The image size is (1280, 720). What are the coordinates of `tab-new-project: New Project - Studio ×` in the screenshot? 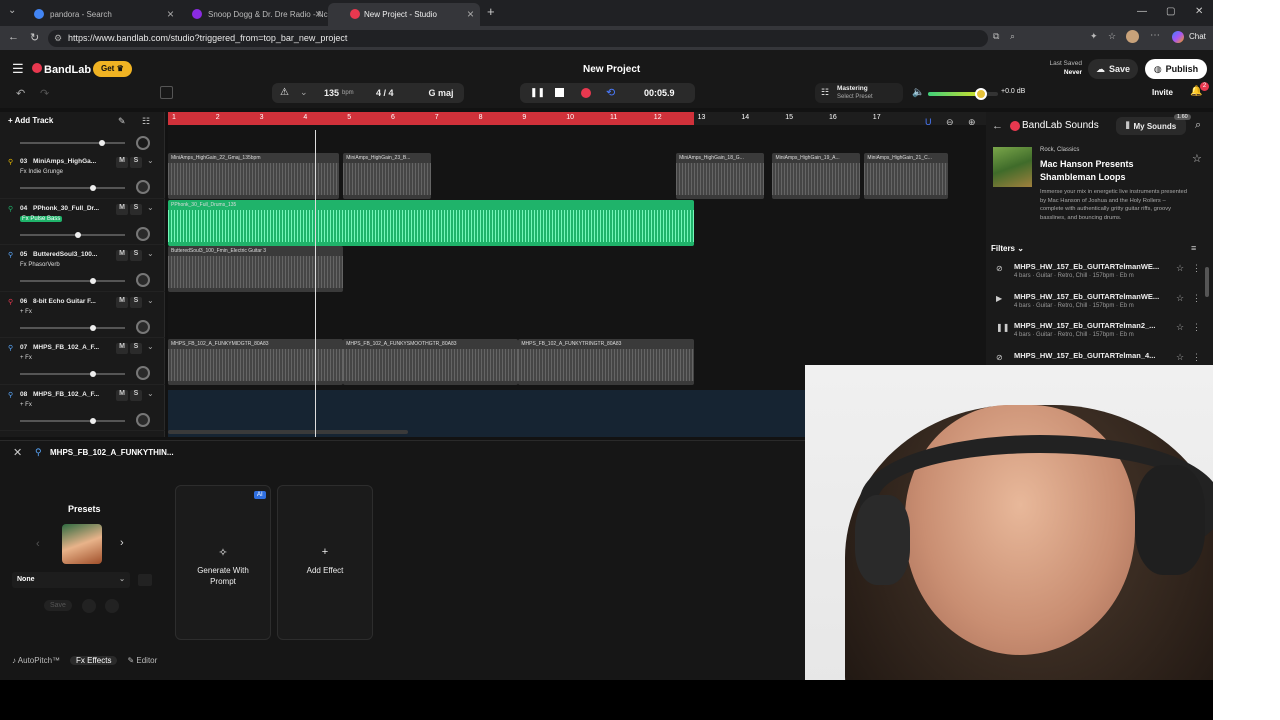 It's located at (404, 14).